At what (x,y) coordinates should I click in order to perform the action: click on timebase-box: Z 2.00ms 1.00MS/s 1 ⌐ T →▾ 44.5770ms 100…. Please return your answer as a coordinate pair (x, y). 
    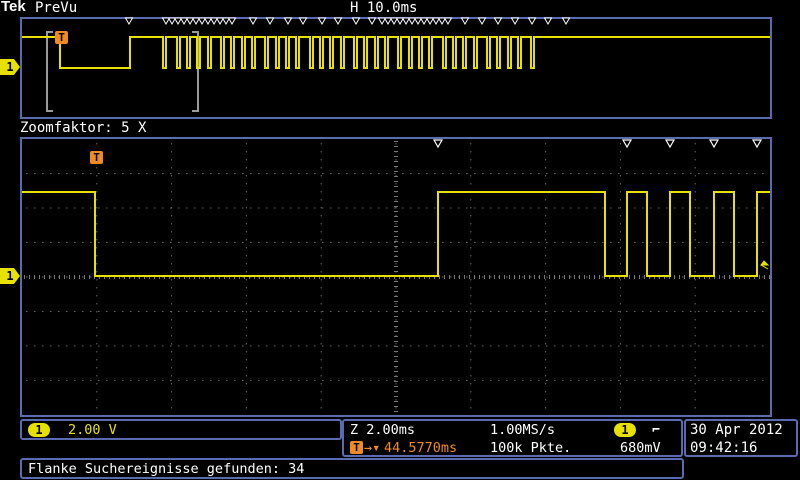
    Looking at the image, I should click on (512, 438).